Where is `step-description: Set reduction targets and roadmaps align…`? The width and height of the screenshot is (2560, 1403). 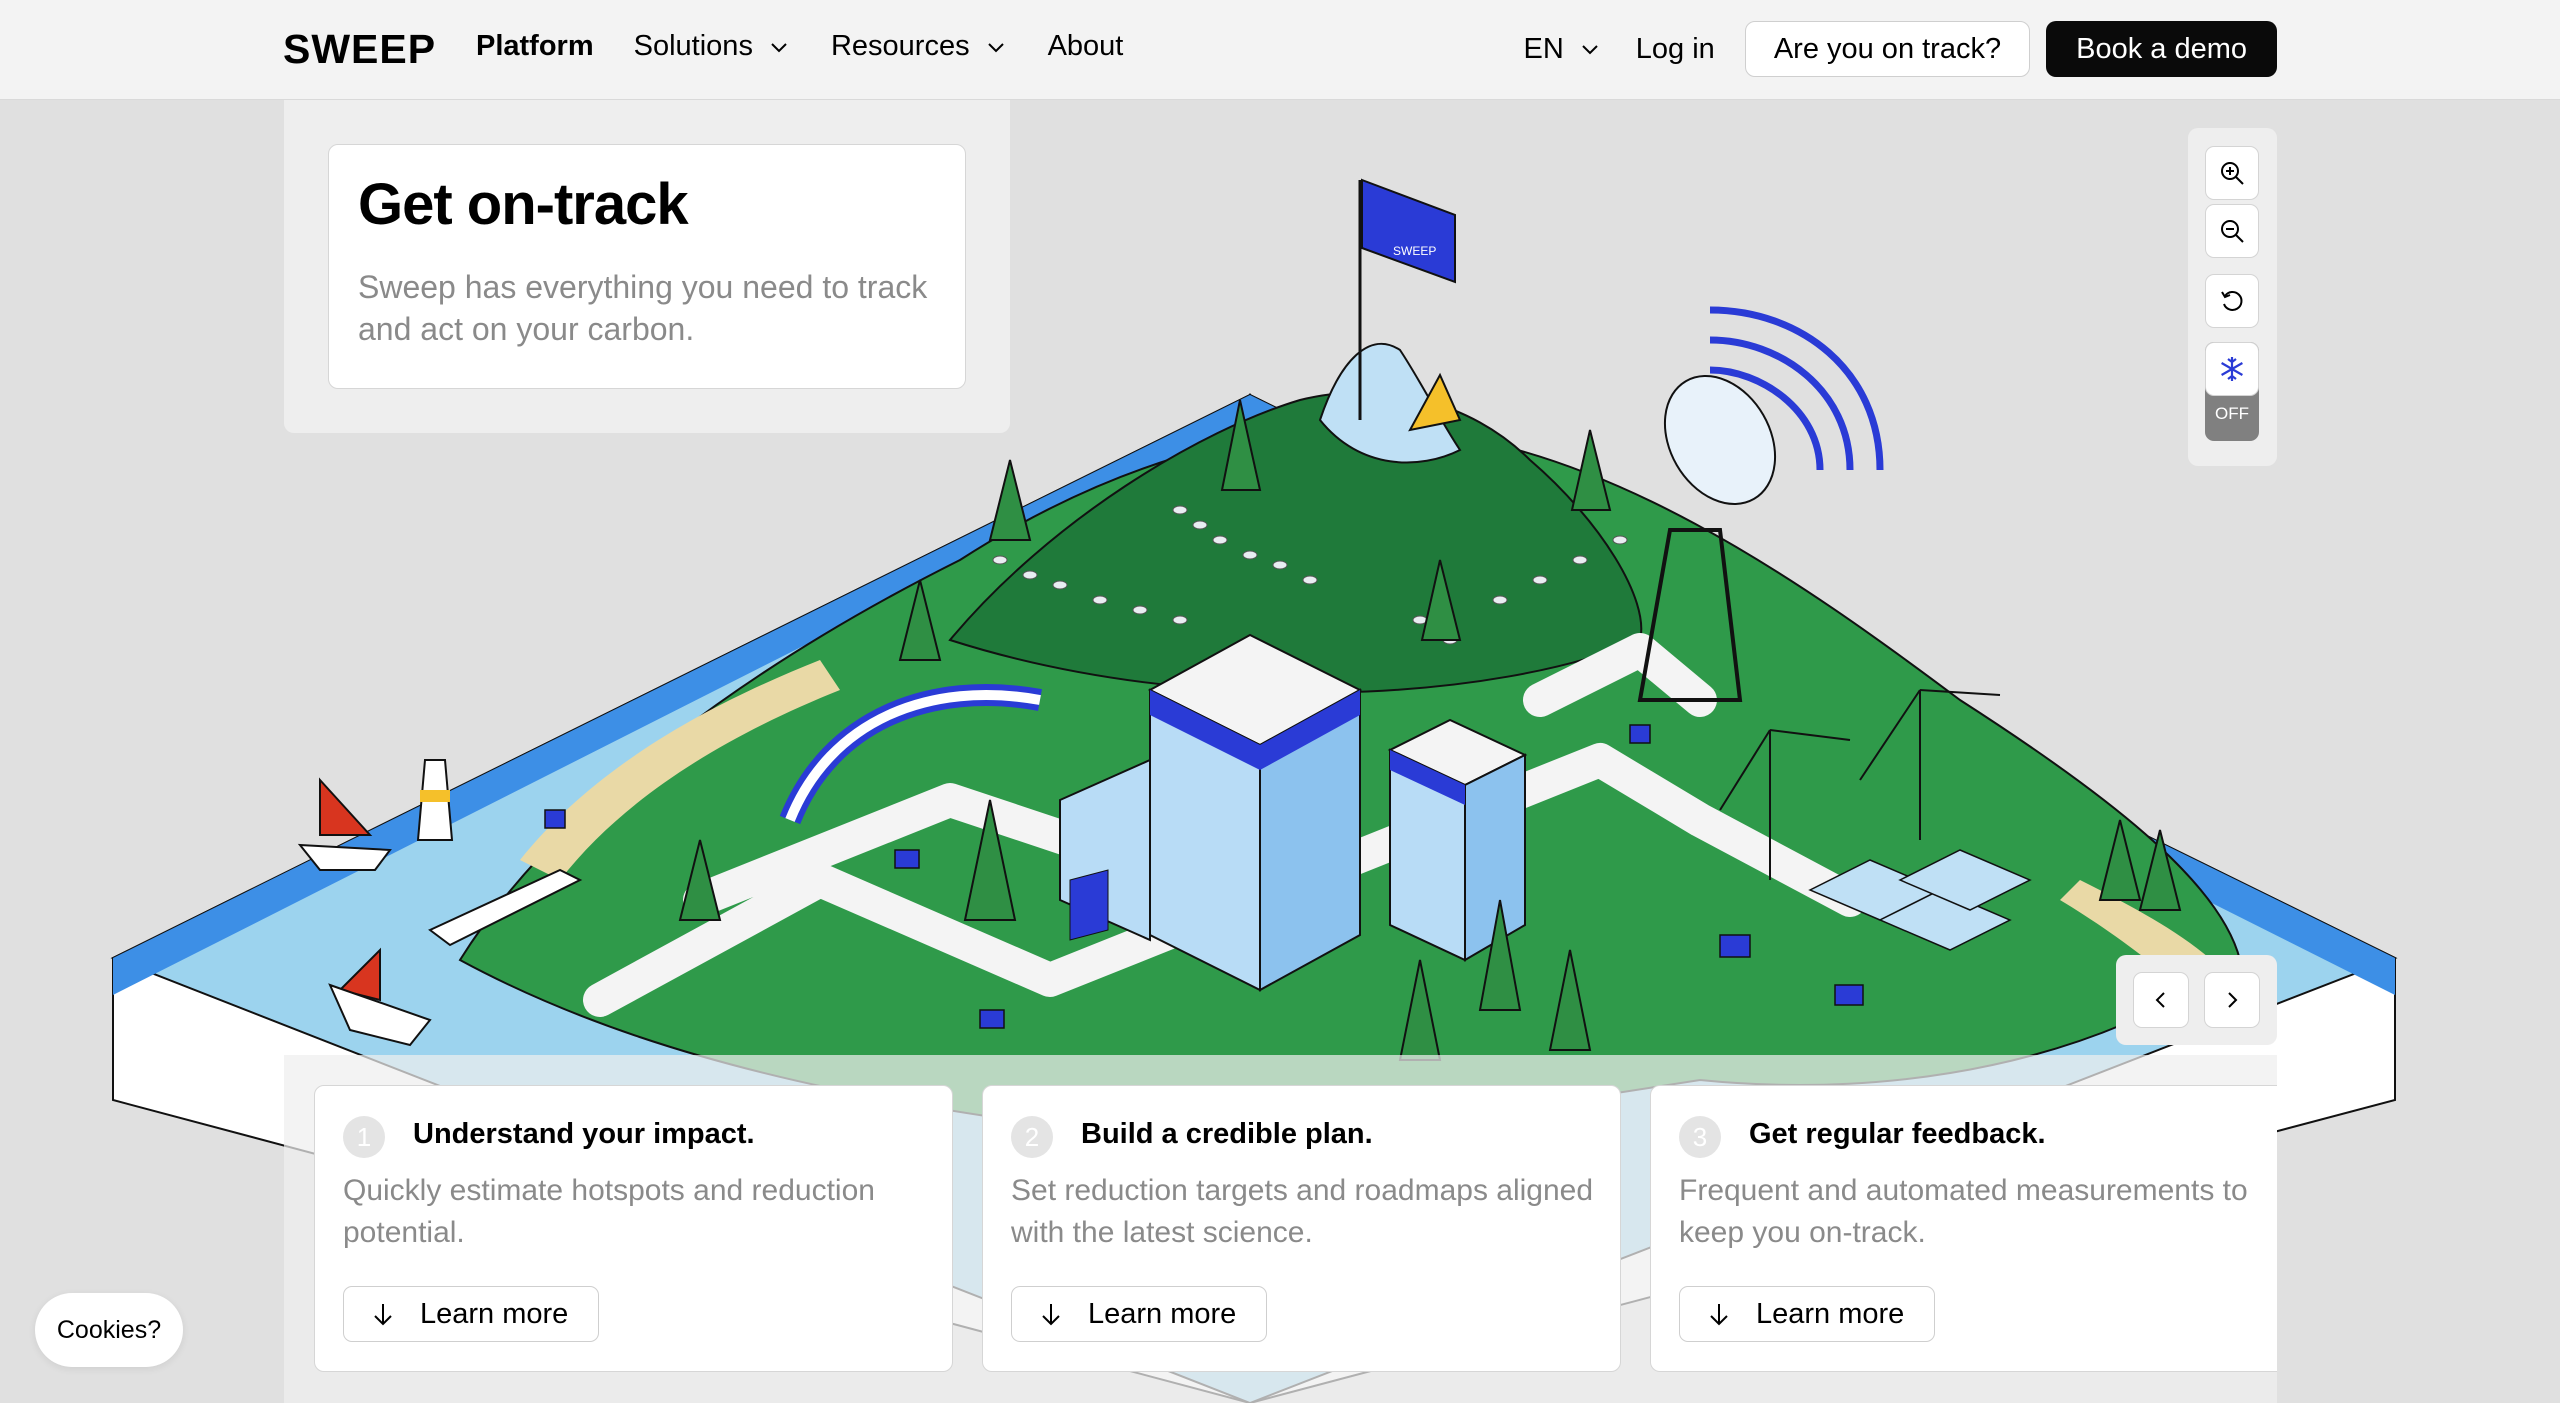
step-description: Set reduction targets and roadmaps align… is located at coordinates (1302, 1211).